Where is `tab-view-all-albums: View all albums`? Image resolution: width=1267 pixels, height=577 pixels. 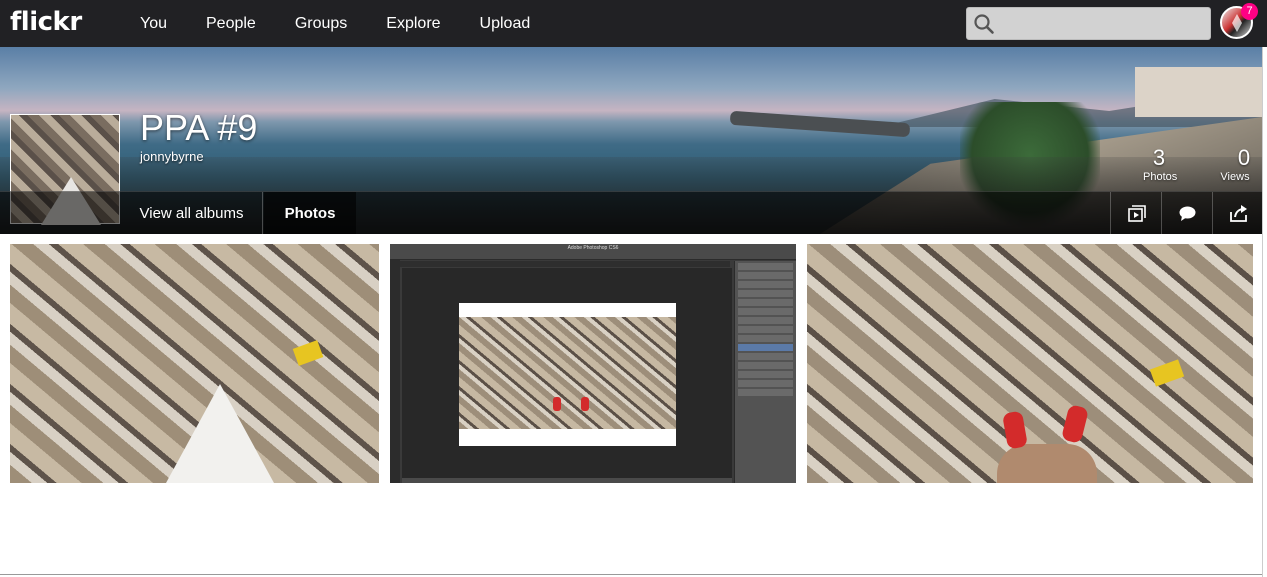 tab-view-all-albums: View all albums is located at coordinates (192, 213).